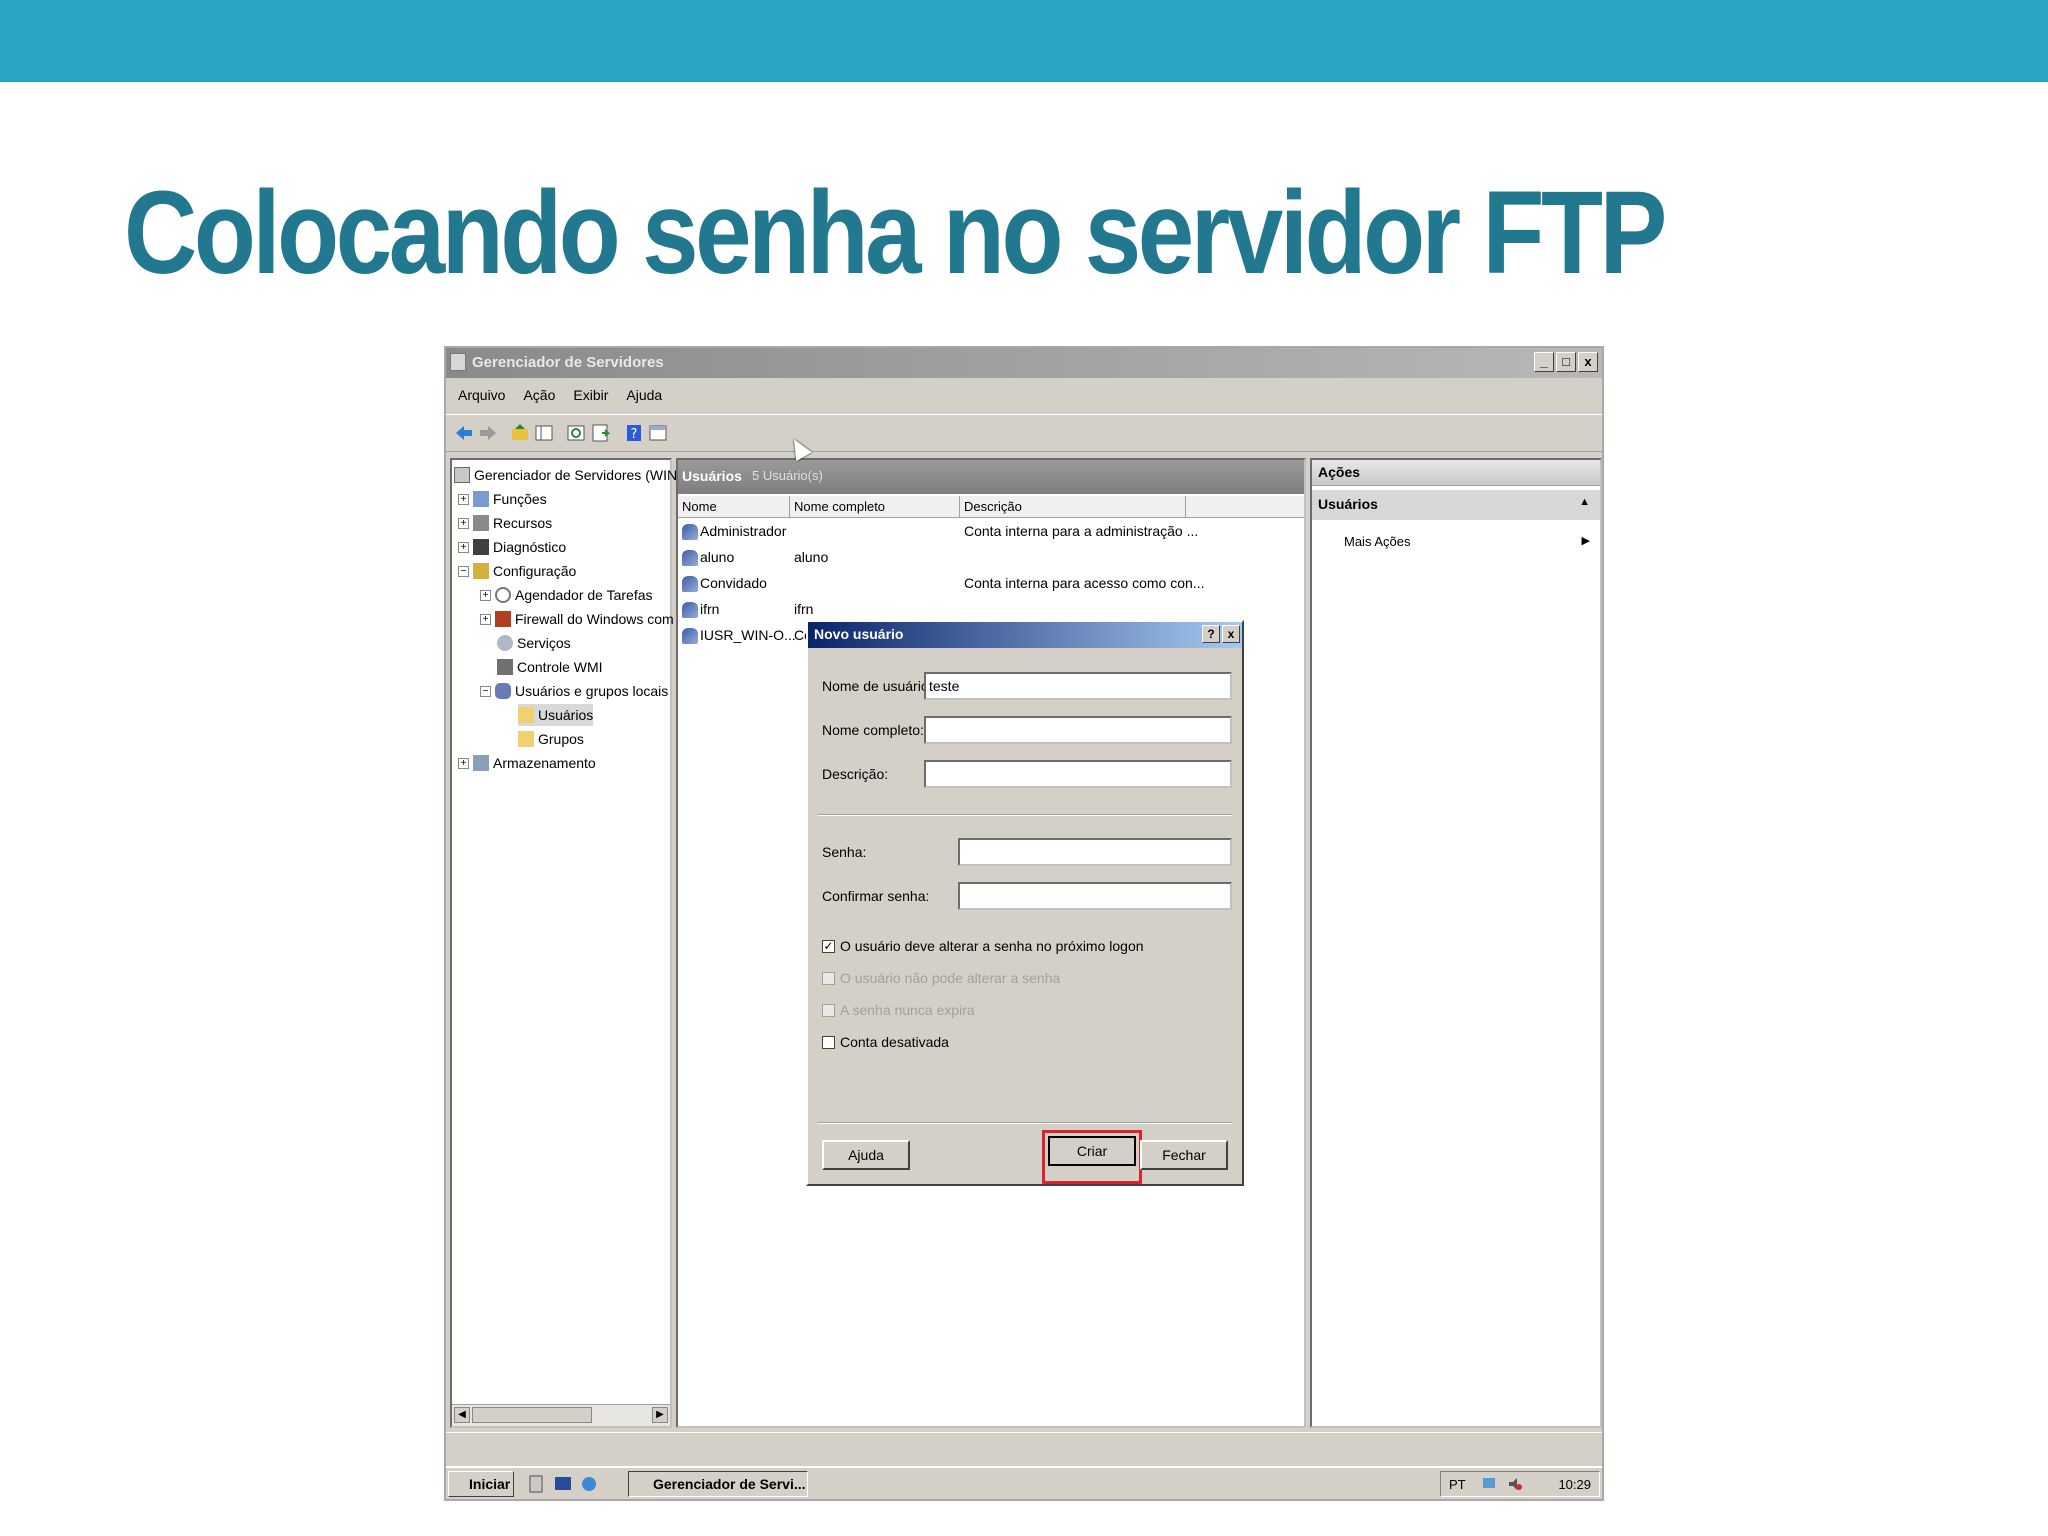 The width and height of the screenshot is (2048, 1536). What do you see at coordinates (1095, 852) in the screenshot?
I see `password-input` at bounding box center [1095, 852].